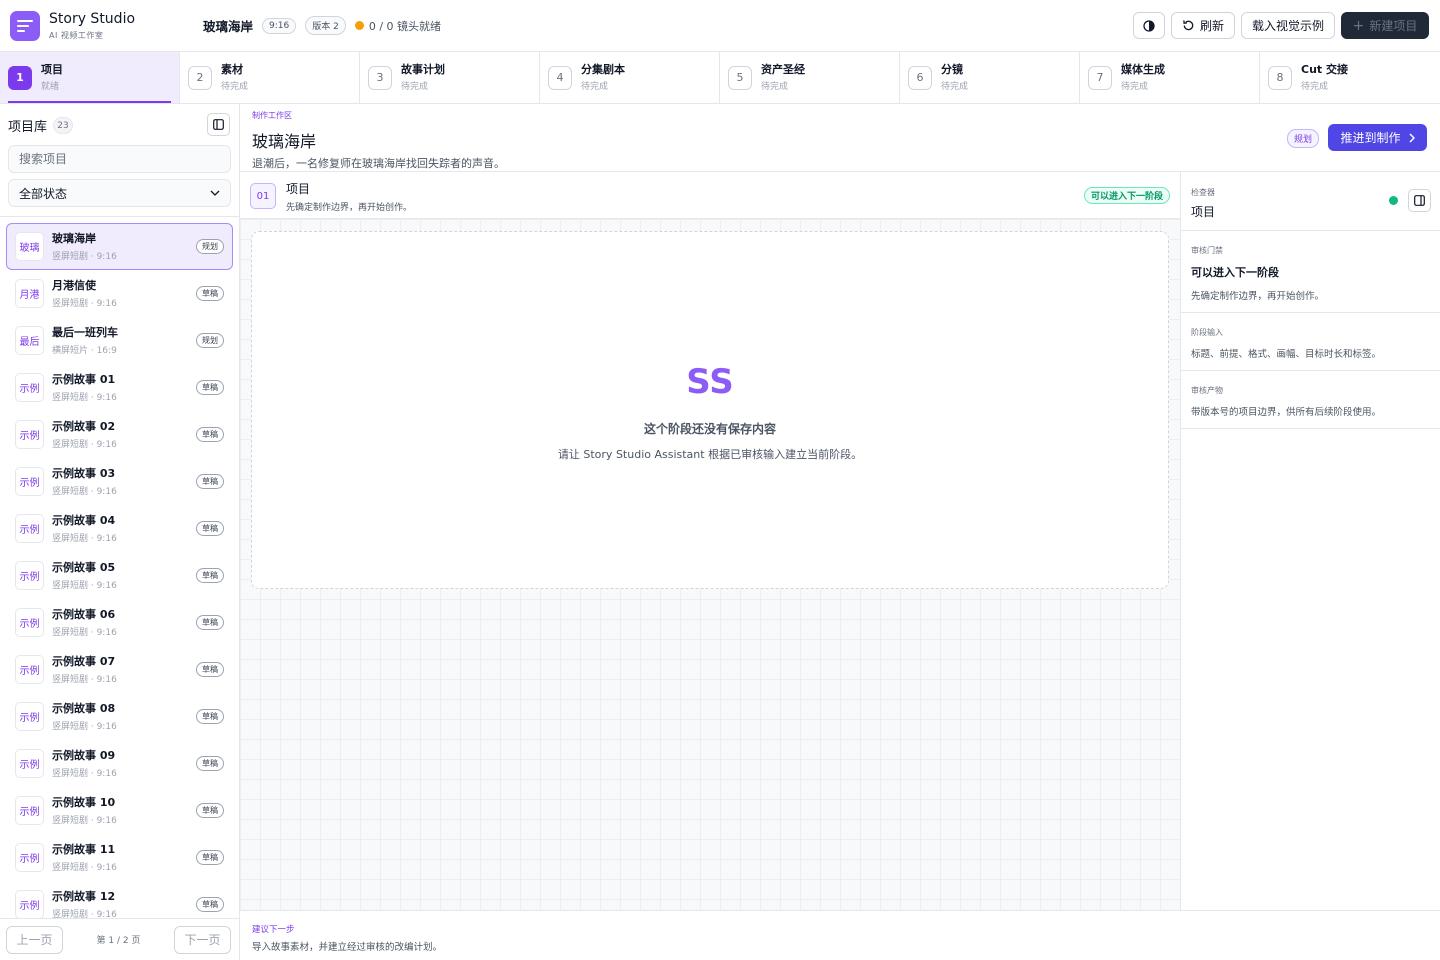 The height and width of the screenshot is (960, 1440). What do you see at coordinates (119, 857) in the screenshot?
I see `list-item: 示例 示例故事 11 竖屏短剧 · 9:16 草稿` at bounding box center [119, 857].